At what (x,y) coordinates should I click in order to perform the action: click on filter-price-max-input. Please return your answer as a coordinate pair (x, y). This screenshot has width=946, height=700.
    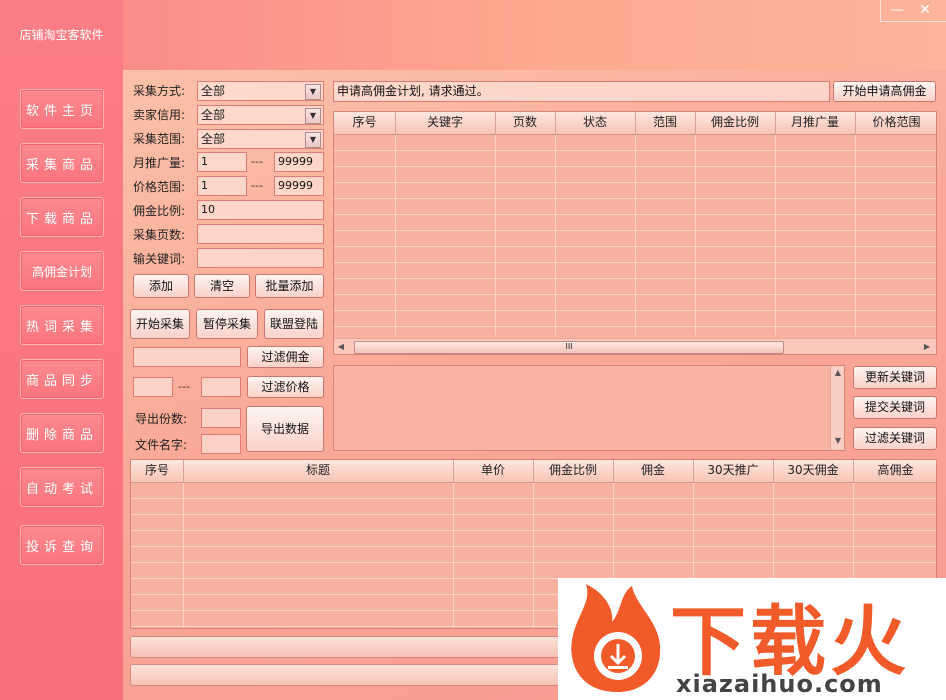
    Looking at the image, I should click on (221, 387).